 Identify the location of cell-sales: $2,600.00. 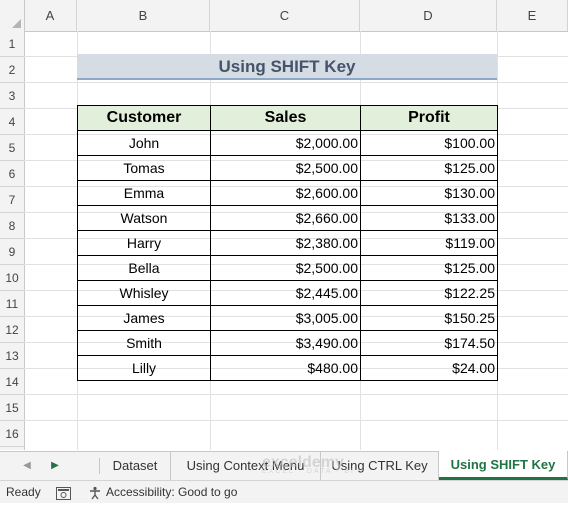
(285, 193).